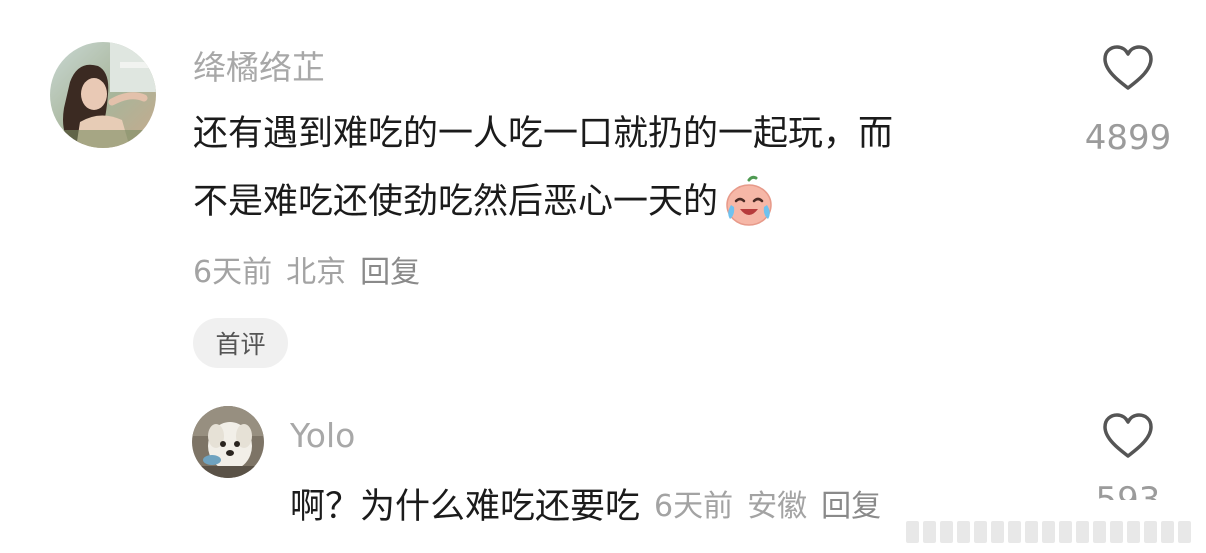 The image size is (1206, 553). Describe the element at coordinates (1128, 138) in the screenshot. I see `like-count: 4899` at that location.